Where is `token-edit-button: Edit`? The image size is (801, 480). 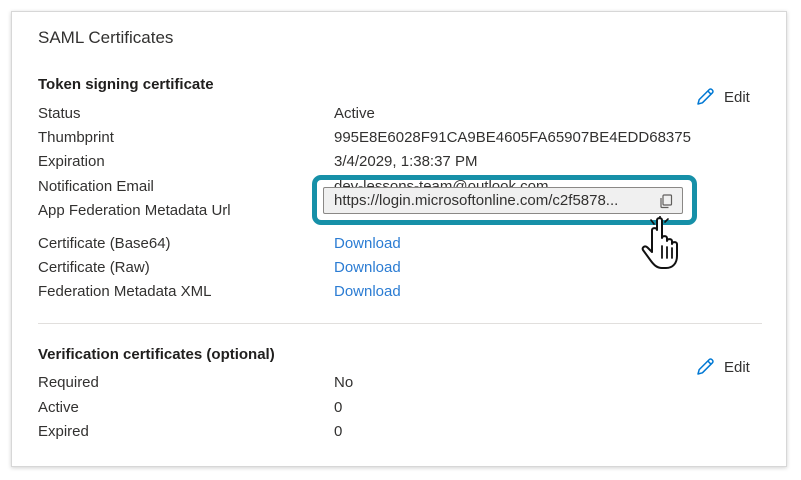 token-edit-button: Edit is located at coordinates (722, 97).